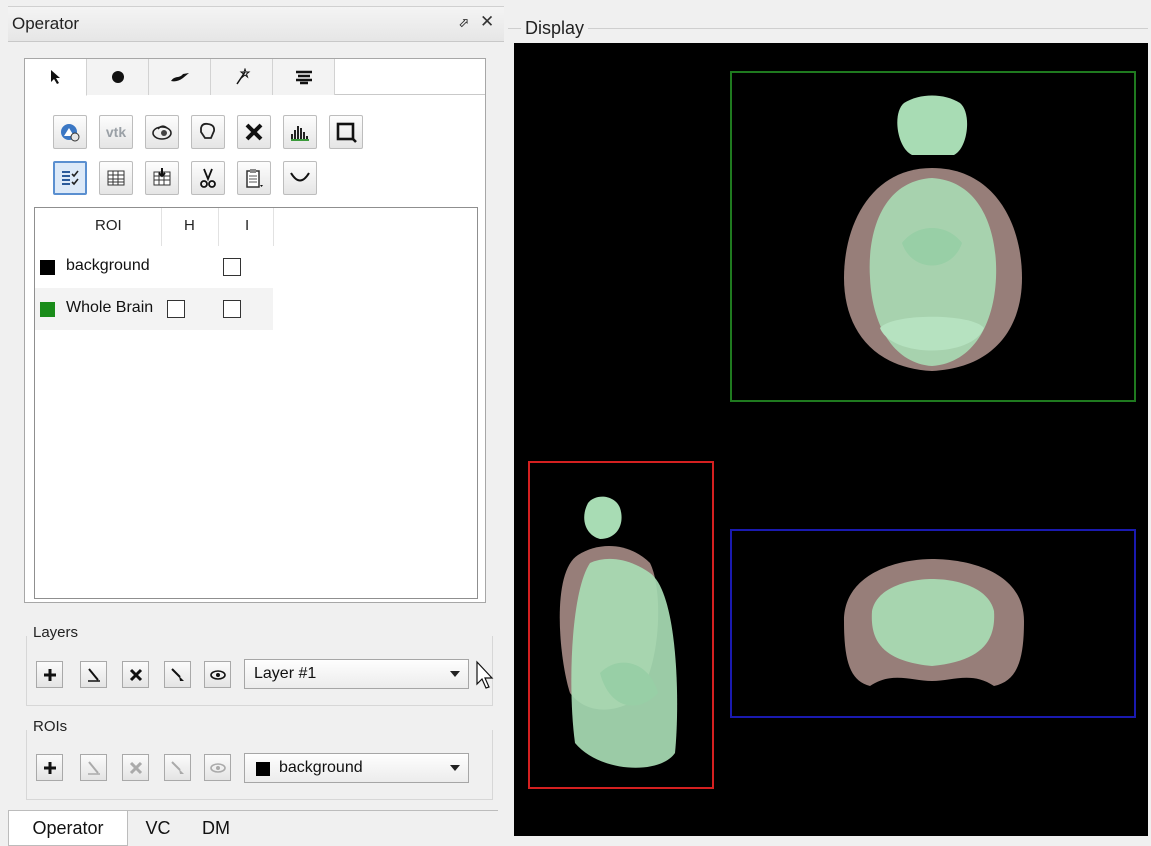 This screenshot has height=846, width=1151. Describe the element at coordinates (68, 828) in the screenshot. I see `tab-operator: Operator` at that location.